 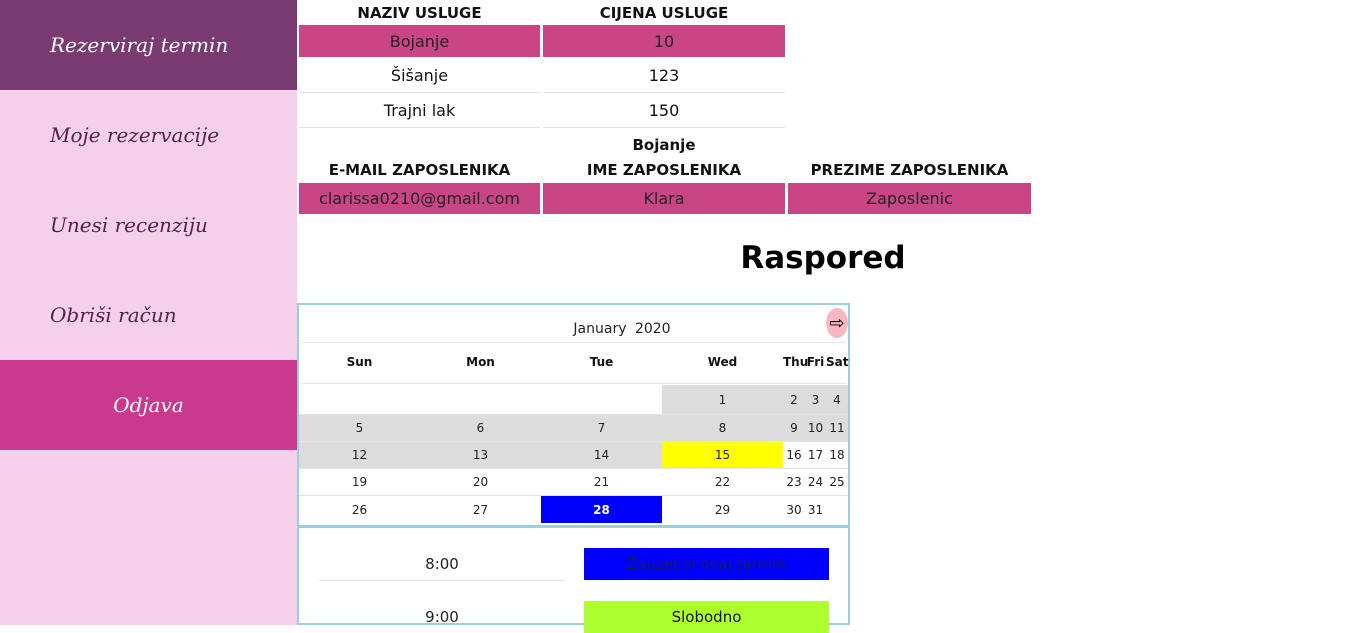 I want to click on calendar-day: 21, so click(x=601, y=482).